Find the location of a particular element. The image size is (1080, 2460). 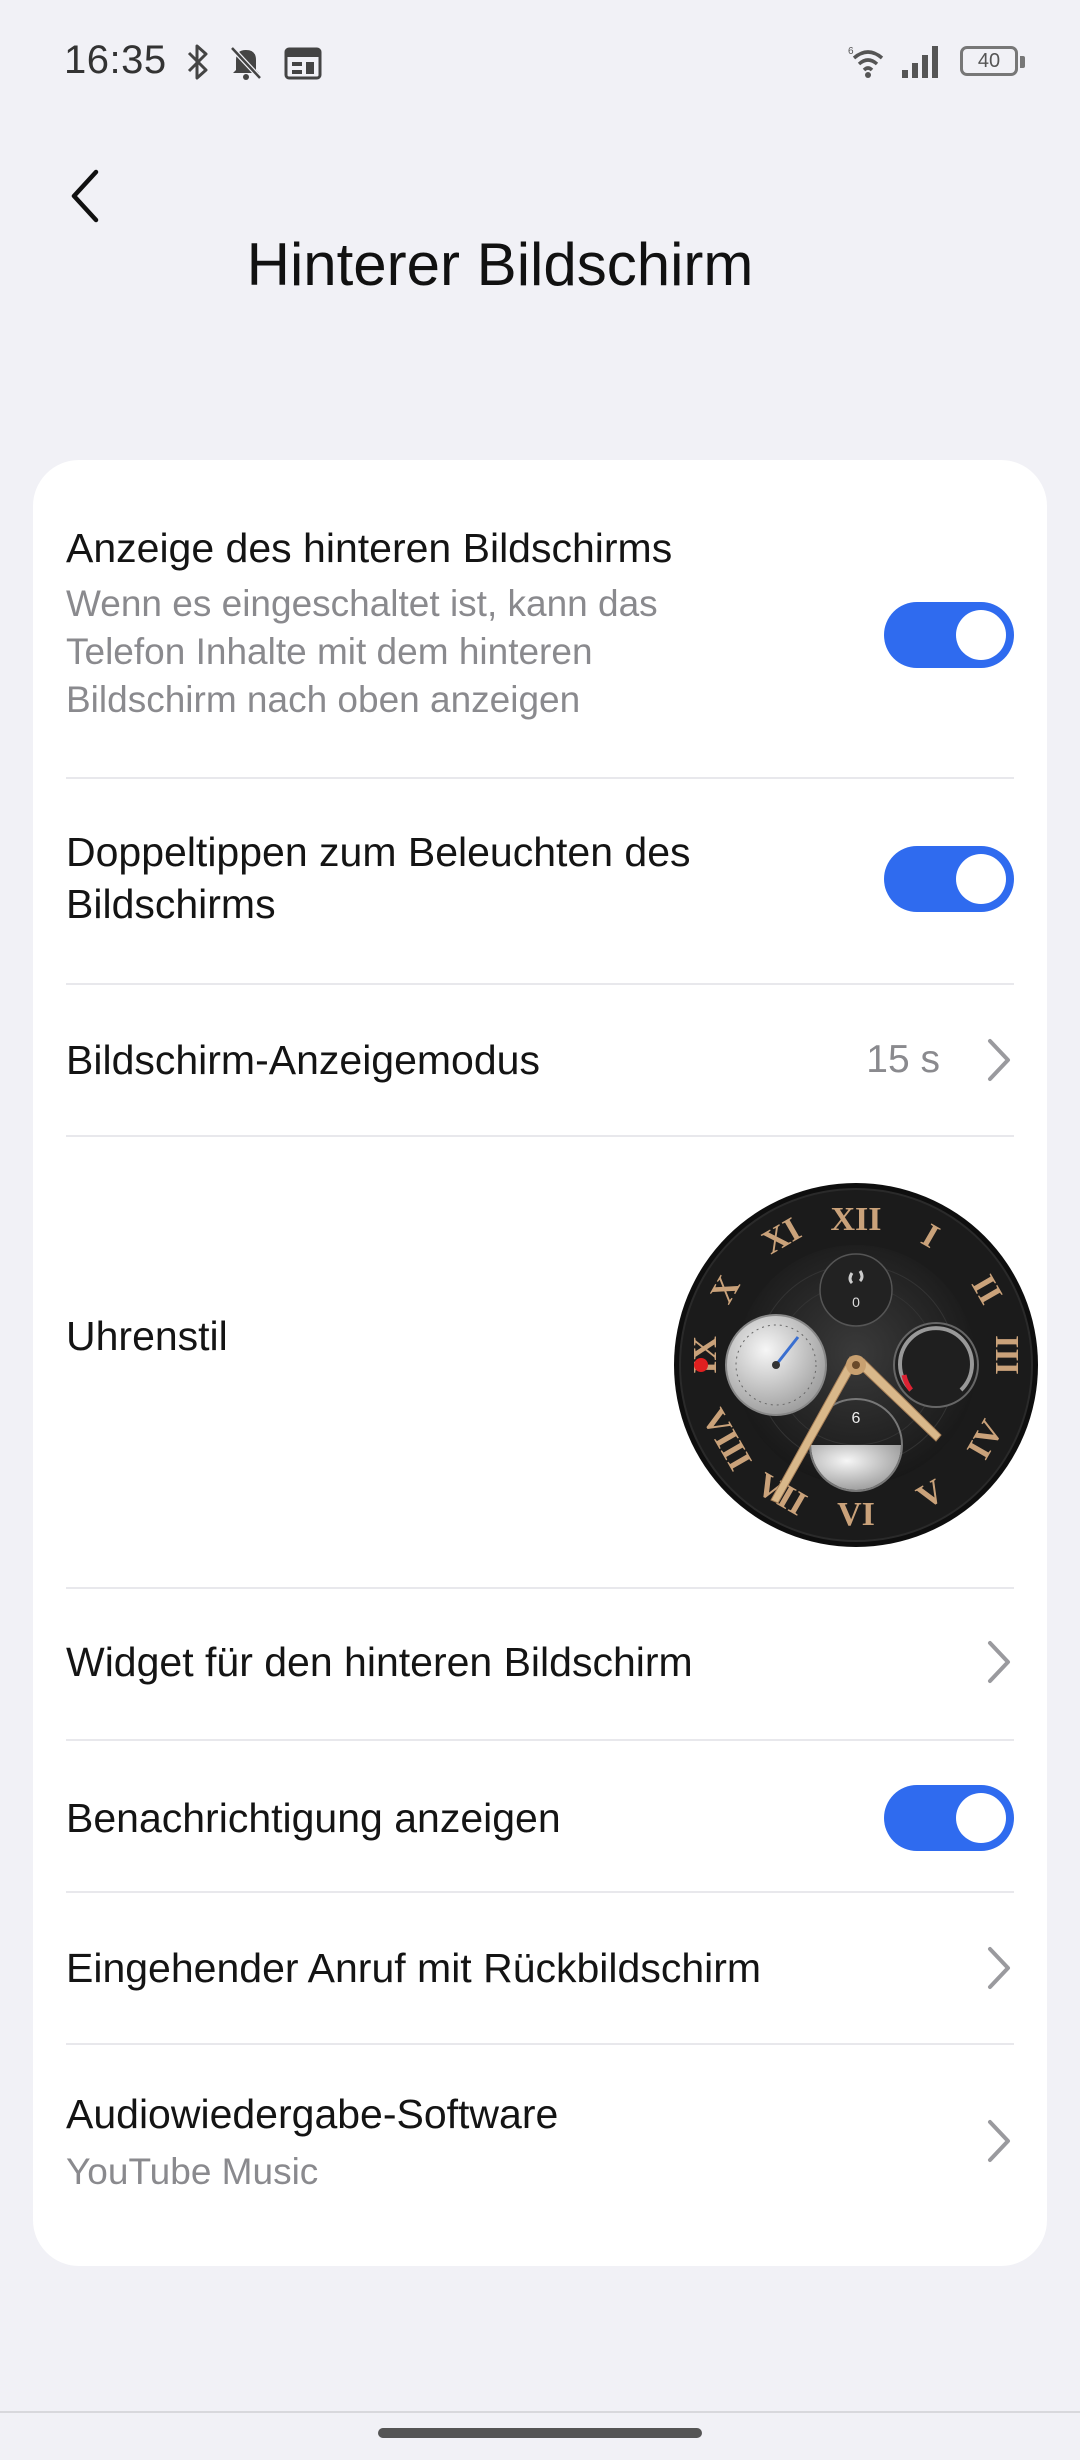

wifi-icon: 6 is located at coordinates (866, 62).